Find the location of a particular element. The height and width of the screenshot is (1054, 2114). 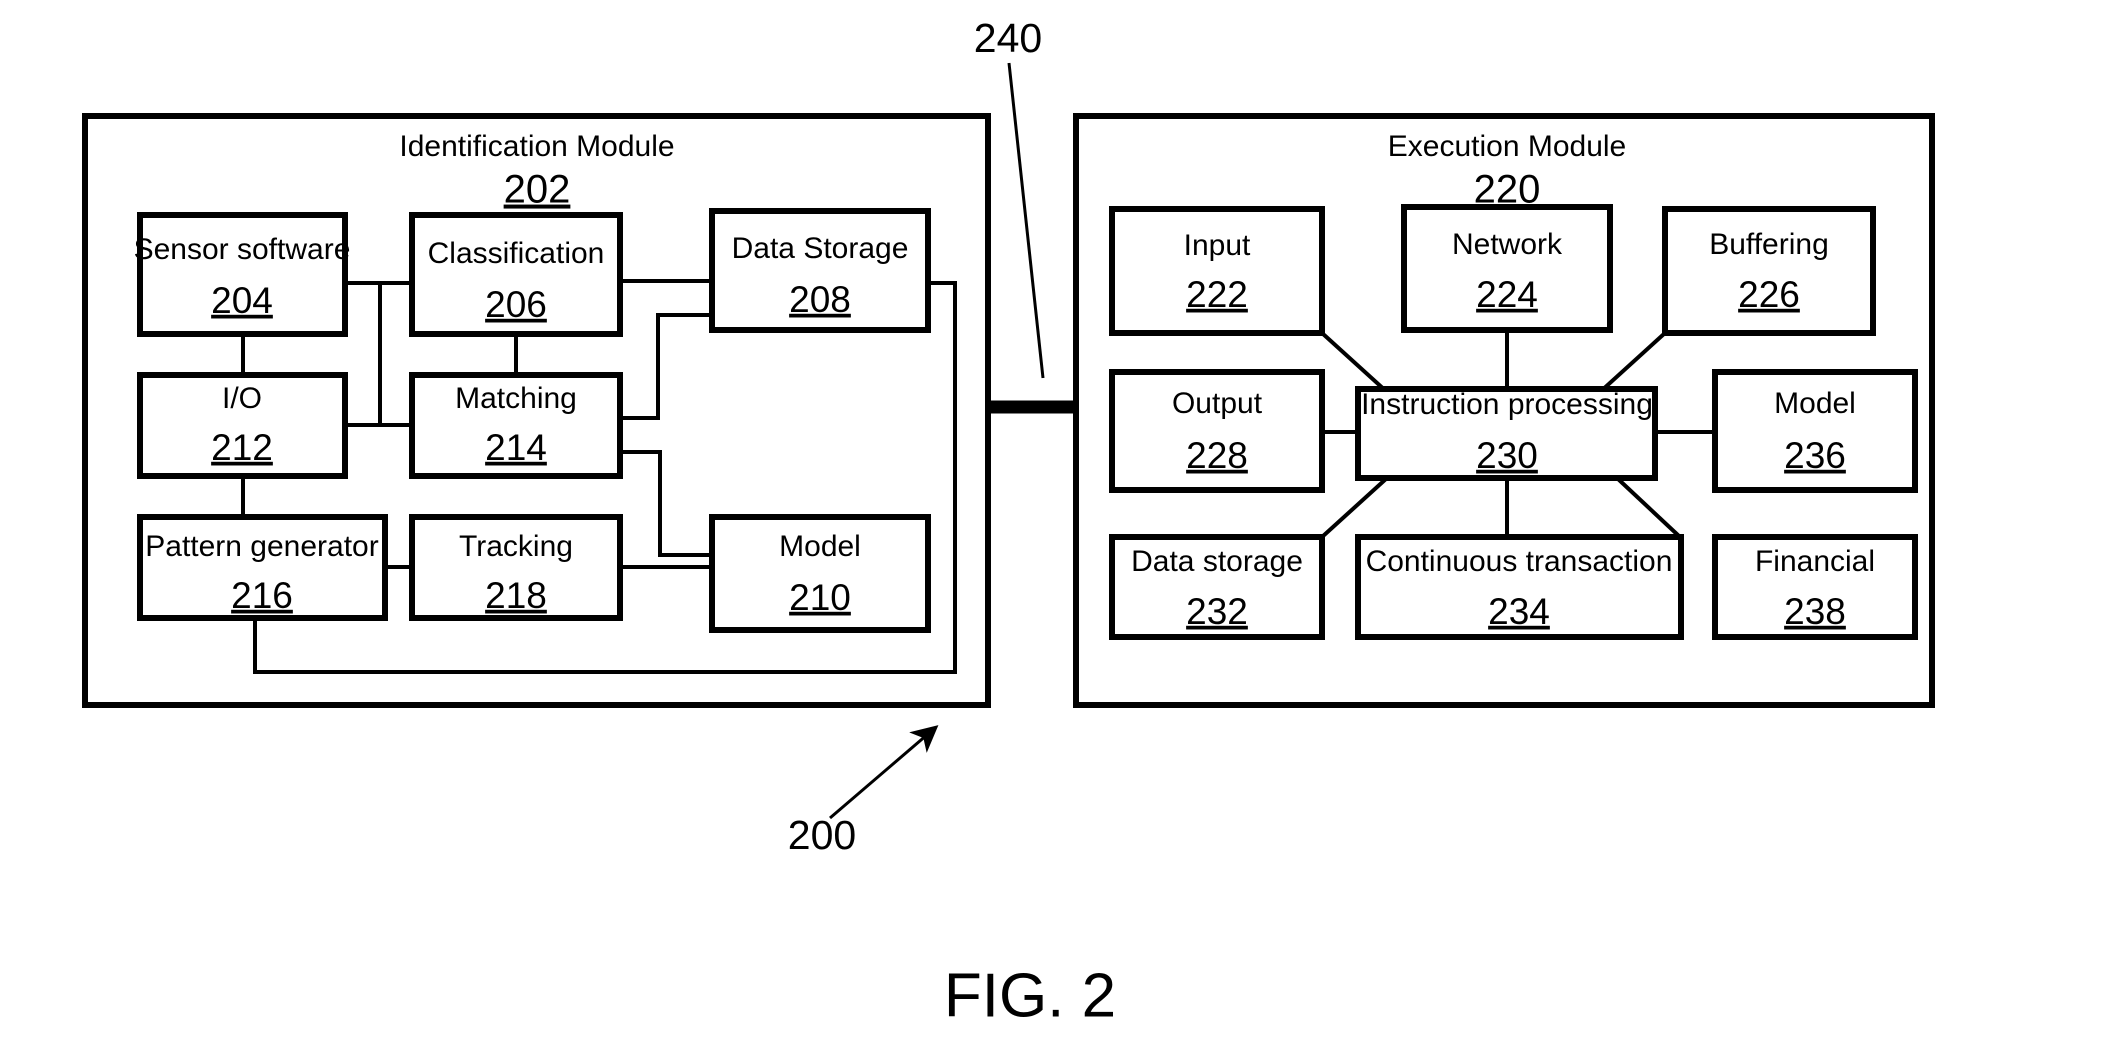

node-instruction-processing: Instruction processing 230 is located at coordinates (1506, 433).